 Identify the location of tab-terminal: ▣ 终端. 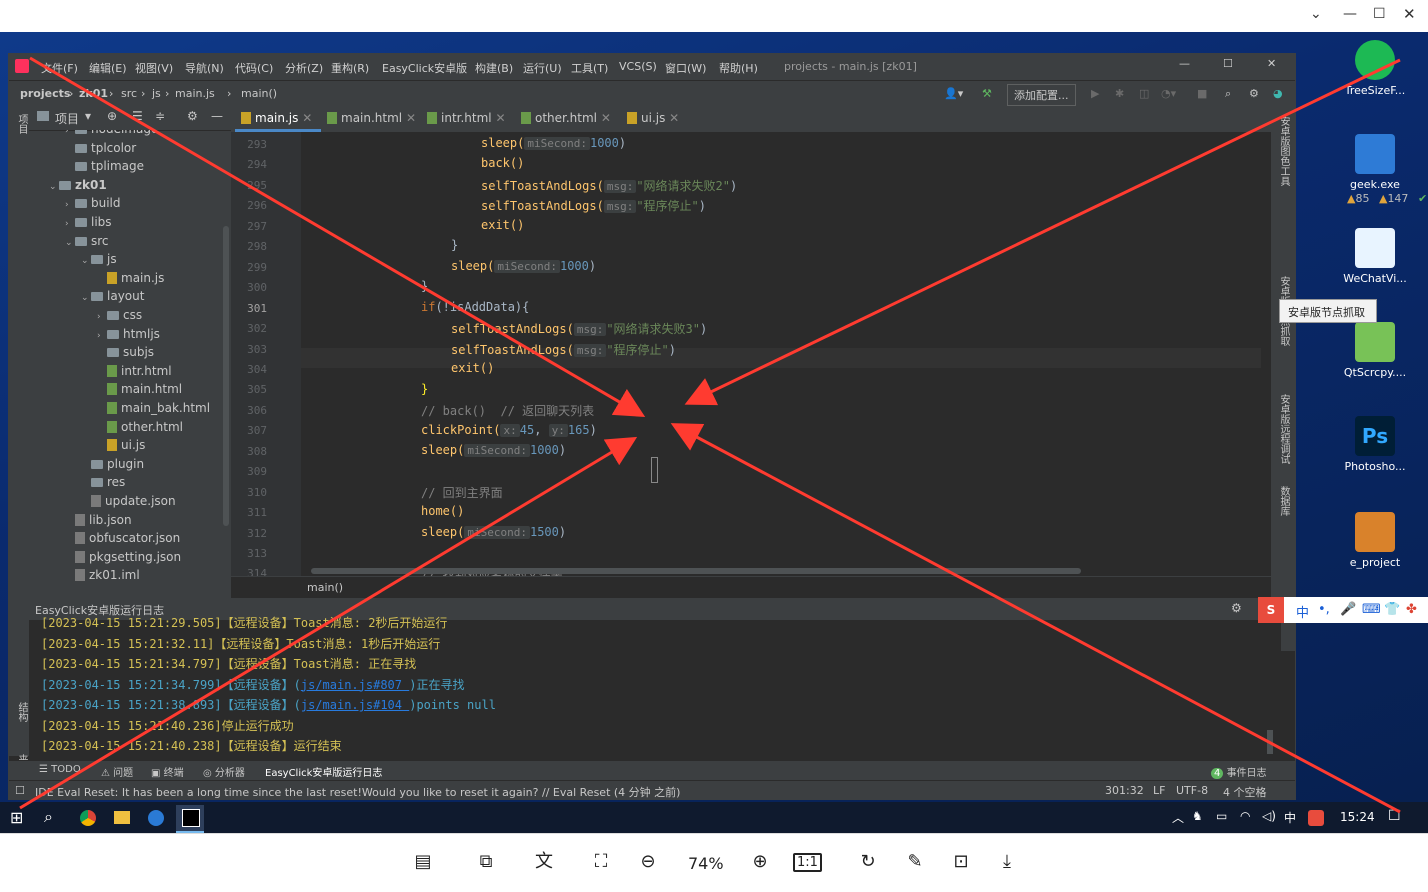
(167, 771).